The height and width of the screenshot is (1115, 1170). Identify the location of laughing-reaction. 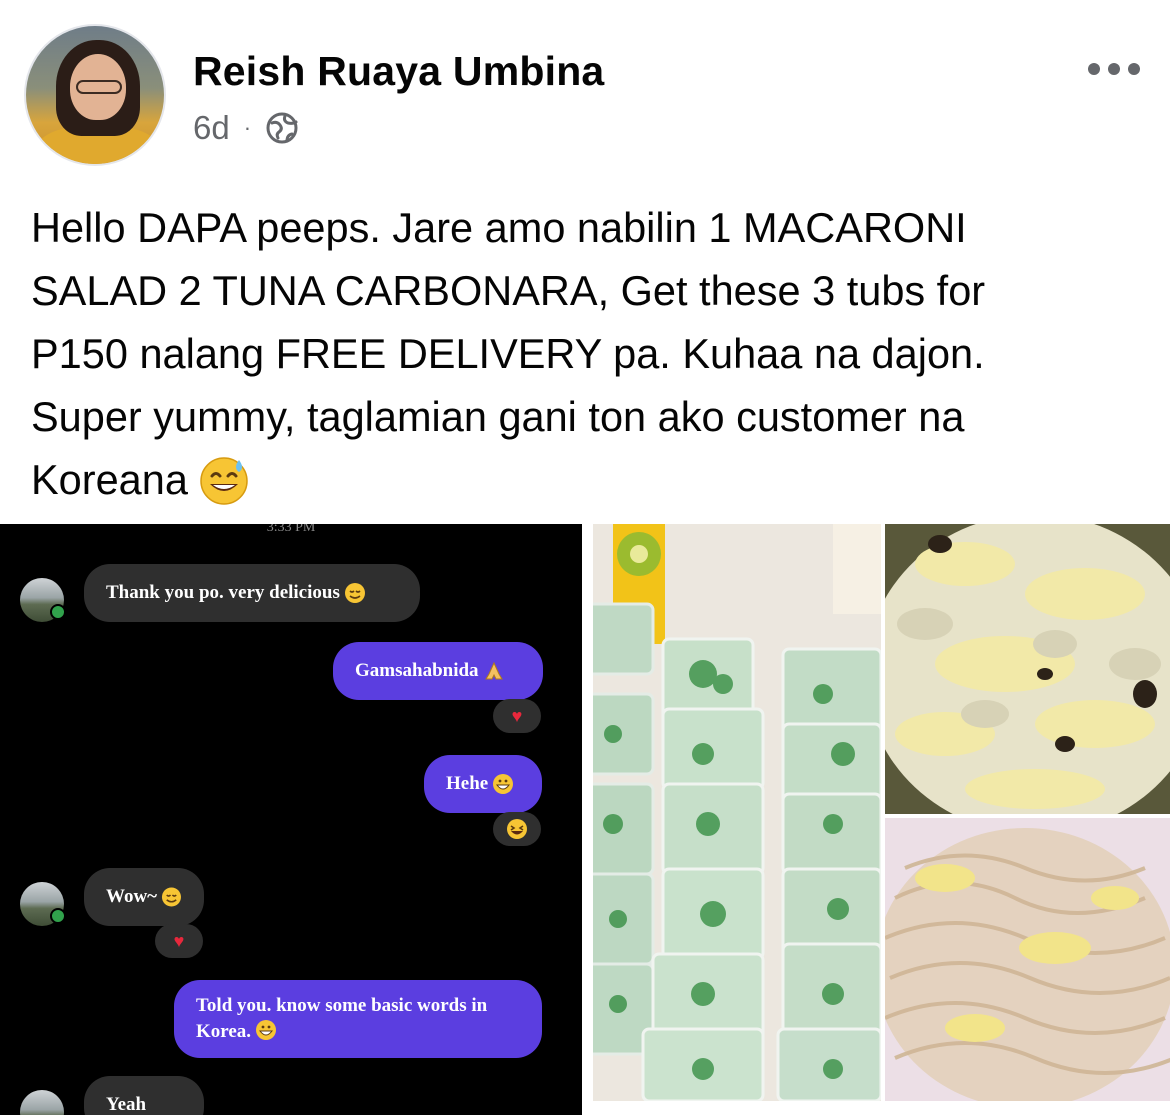
(517, 829).